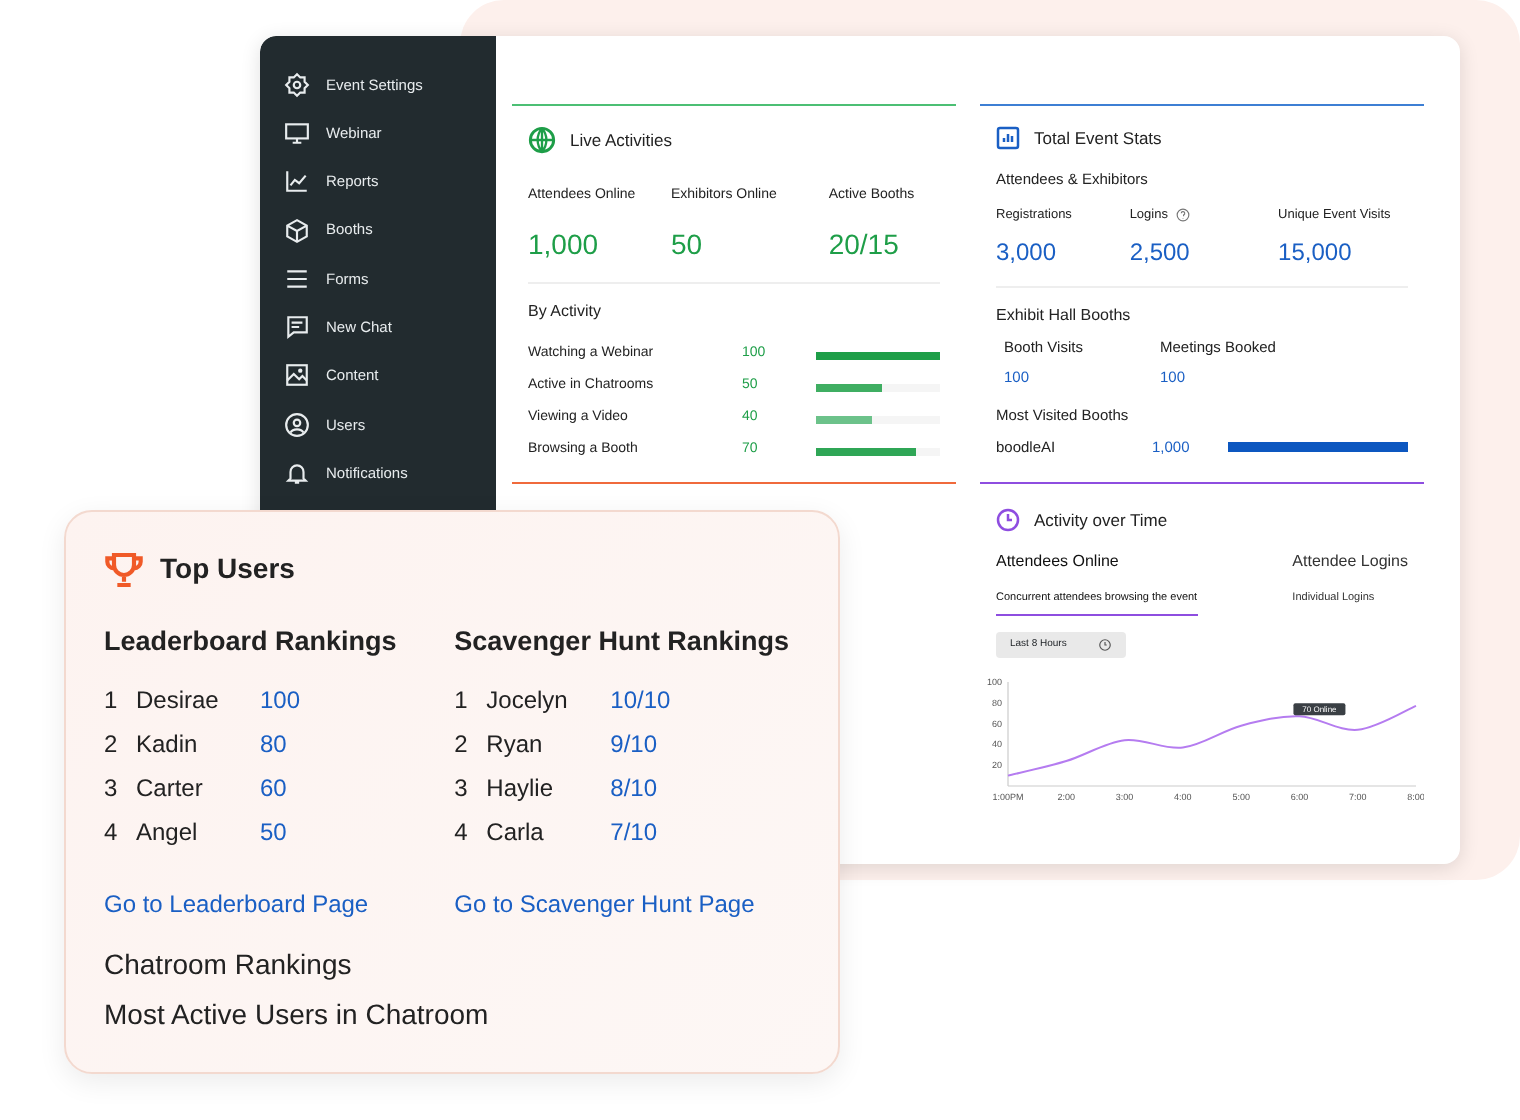 This screenshot has height=1120, width=1520. What do you see at coordinates (1160, 252) in the screenshot?
I see `stat-value: 2,500` at bounding box center [1160, 252].